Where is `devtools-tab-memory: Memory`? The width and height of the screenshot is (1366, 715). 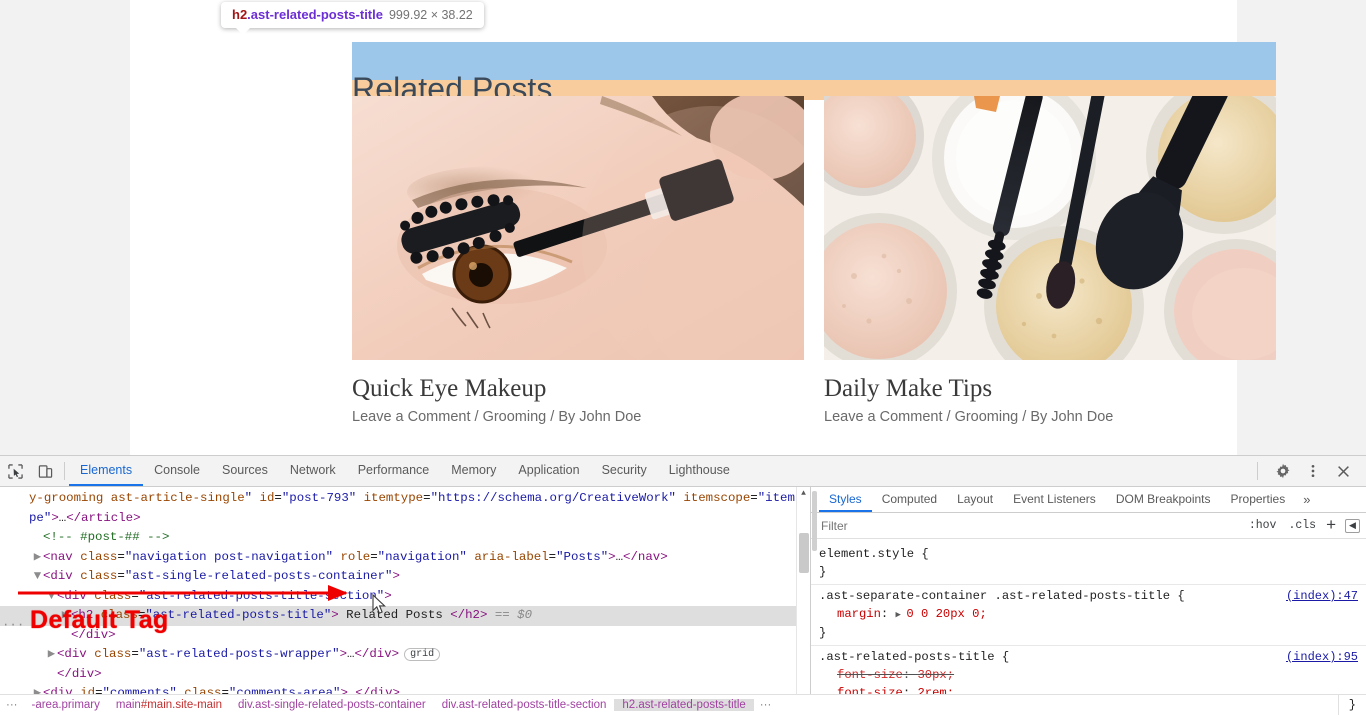 devtools-tab-memory: Memory is located at coordinates (473, 471).